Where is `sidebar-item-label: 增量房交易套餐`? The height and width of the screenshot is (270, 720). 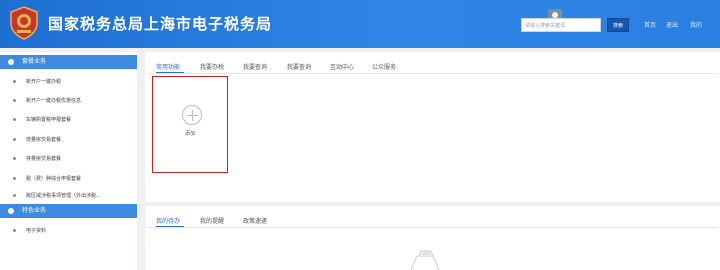 sidebar-item-label: 增量房交易套餐 is located at coordinates (44, 140).